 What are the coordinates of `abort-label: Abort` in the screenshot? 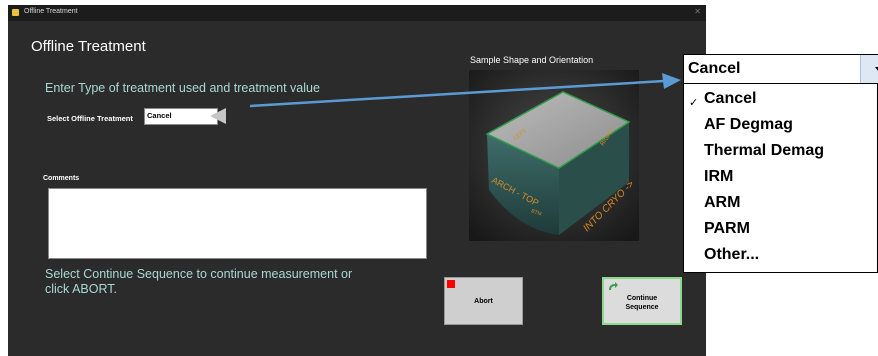 It's located at (483, 301).